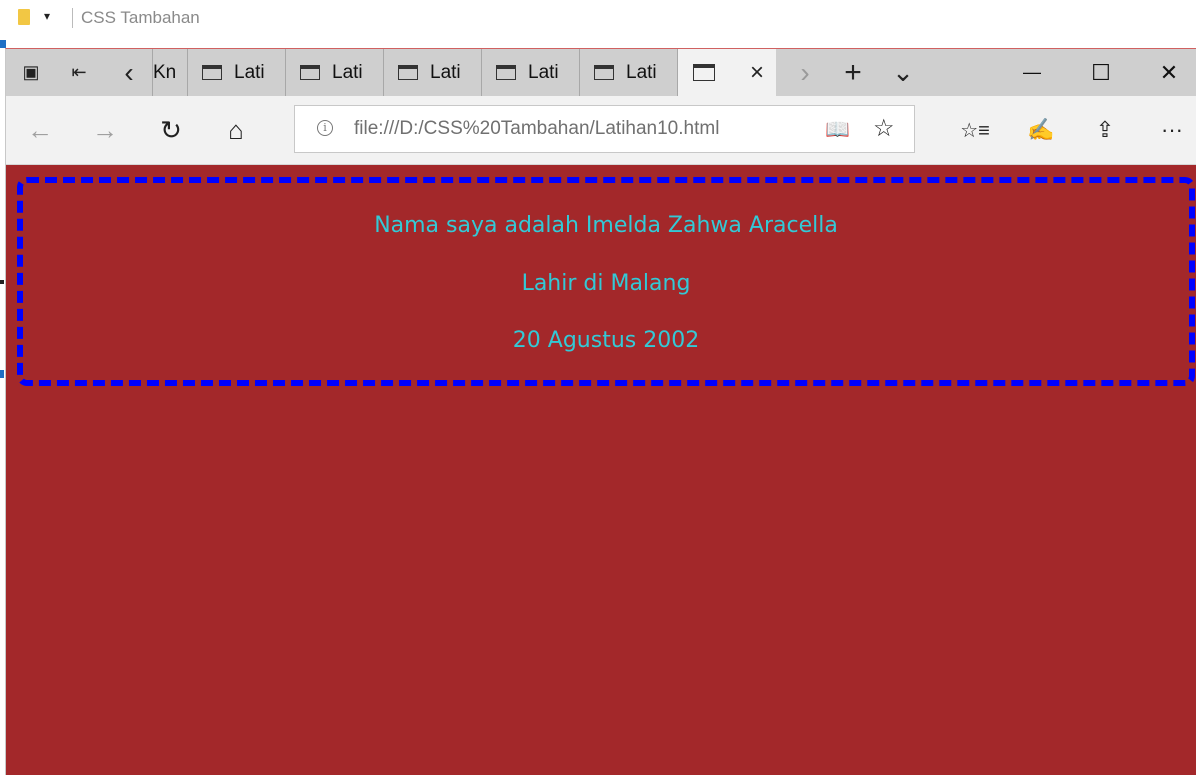  Describe the element at coordinates (325, 128) in the screenshot. I see `info-icon: i` at that location.